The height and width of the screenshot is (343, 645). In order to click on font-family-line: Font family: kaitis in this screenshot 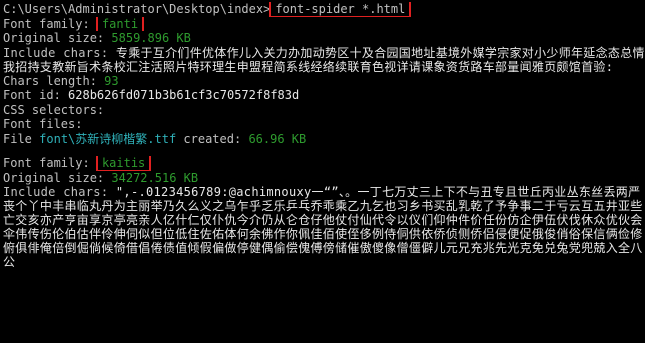, I will do `click(324, 163)`.